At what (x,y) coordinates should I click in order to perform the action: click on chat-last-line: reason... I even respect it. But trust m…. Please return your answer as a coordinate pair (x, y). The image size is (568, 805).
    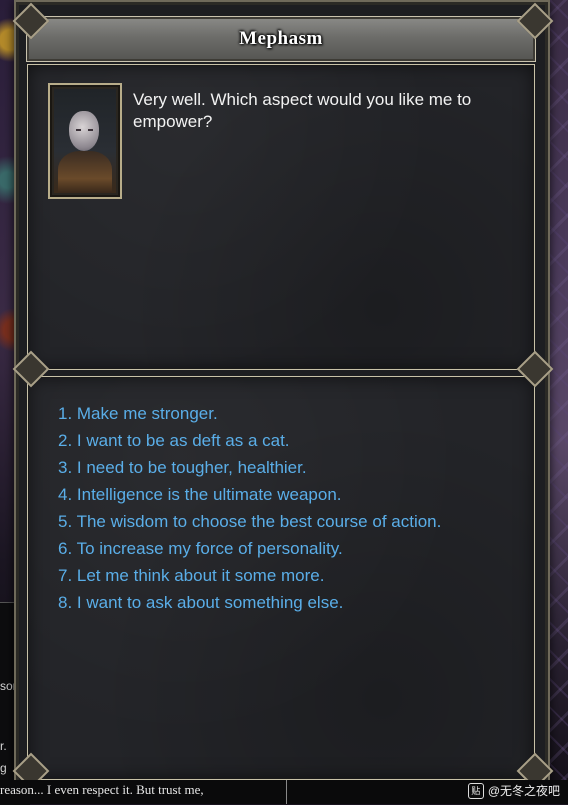
    Looking at the image, I should click on (102, 789).